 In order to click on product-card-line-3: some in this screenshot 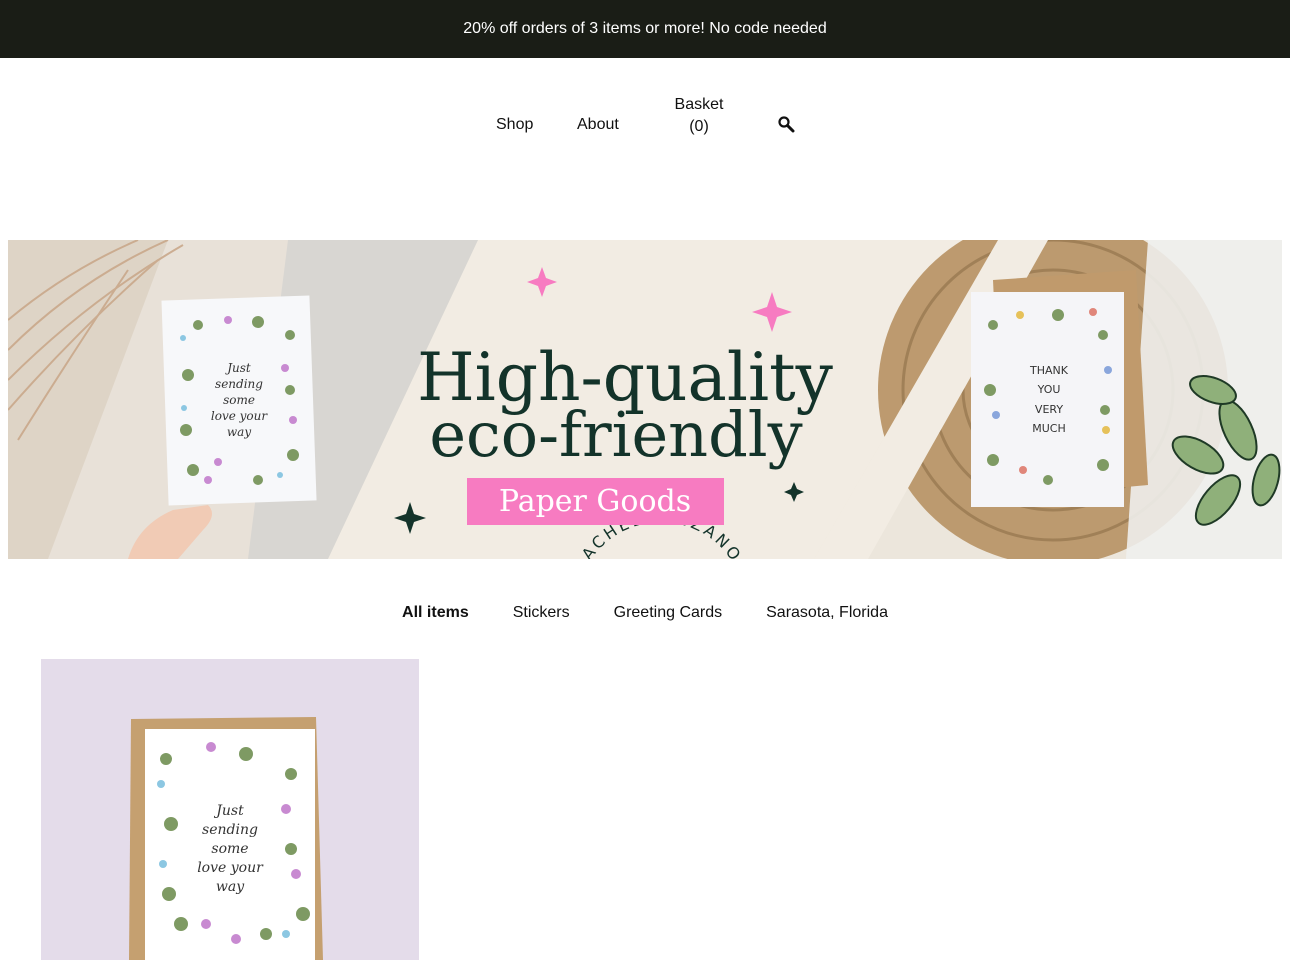, I will do `click(229, 849)`.